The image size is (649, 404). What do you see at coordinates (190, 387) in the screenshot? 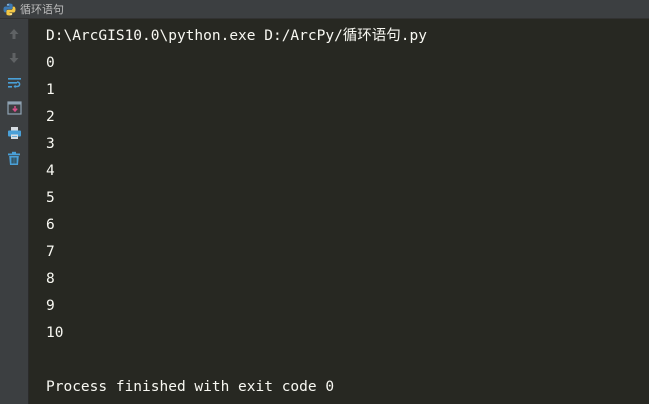
I see `exit-message: Process finished with exit code 0` at bounding box center [190, 387].